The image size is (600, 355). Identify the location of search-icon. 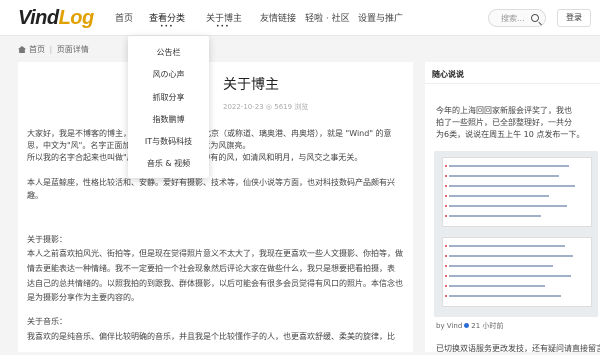
(535, 18).